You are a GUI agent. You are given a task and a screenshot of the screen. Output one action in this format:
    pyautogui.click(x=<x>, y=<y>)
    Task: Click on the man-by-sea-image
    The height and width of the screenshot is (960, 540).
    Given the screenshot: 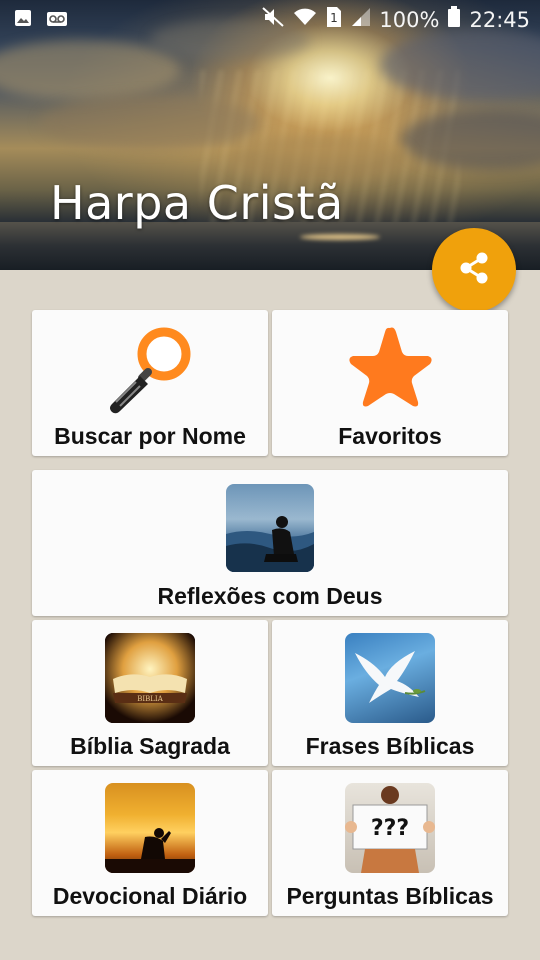 What is the action you would take?
    pyautogui.click(x=270, y=528)
    